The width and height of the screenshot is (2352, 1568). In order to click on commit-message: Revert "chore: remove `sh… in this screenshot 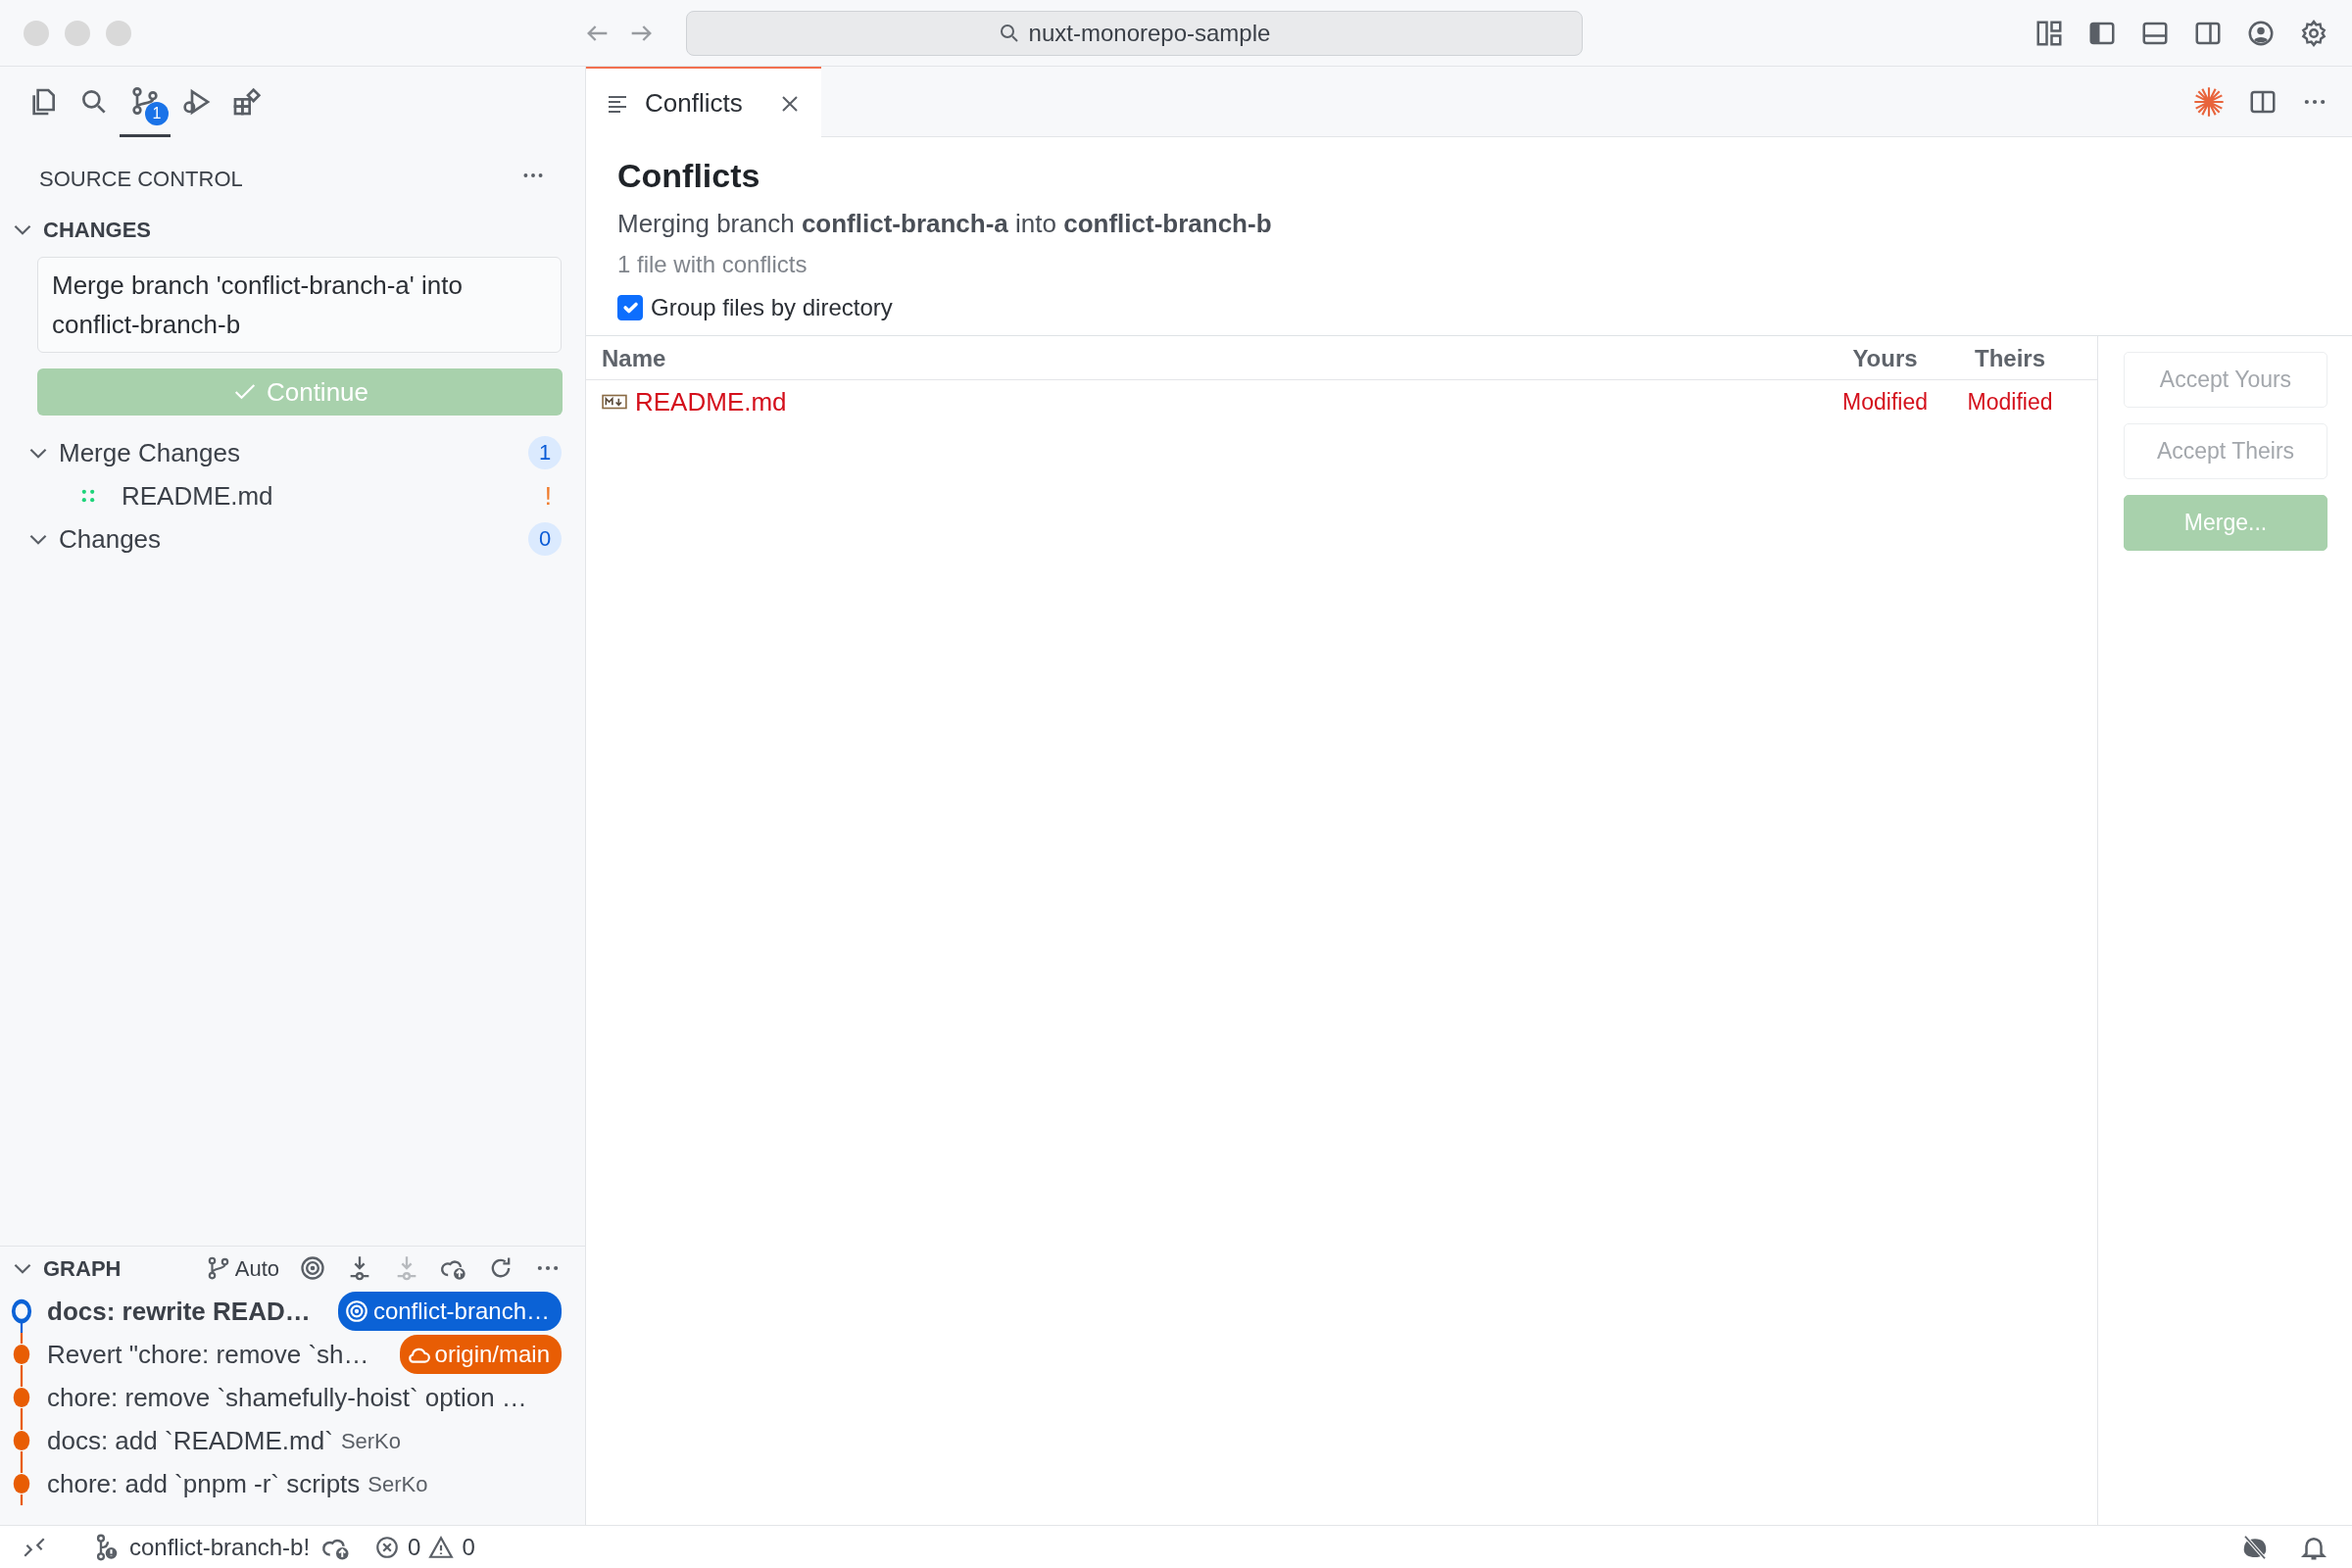, I will do `click(208, 1354)`.